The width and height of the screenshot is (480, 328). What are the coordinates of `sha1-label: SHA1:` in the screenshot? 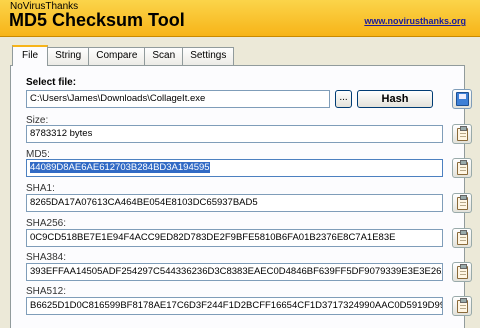 It's located at (40, 188).